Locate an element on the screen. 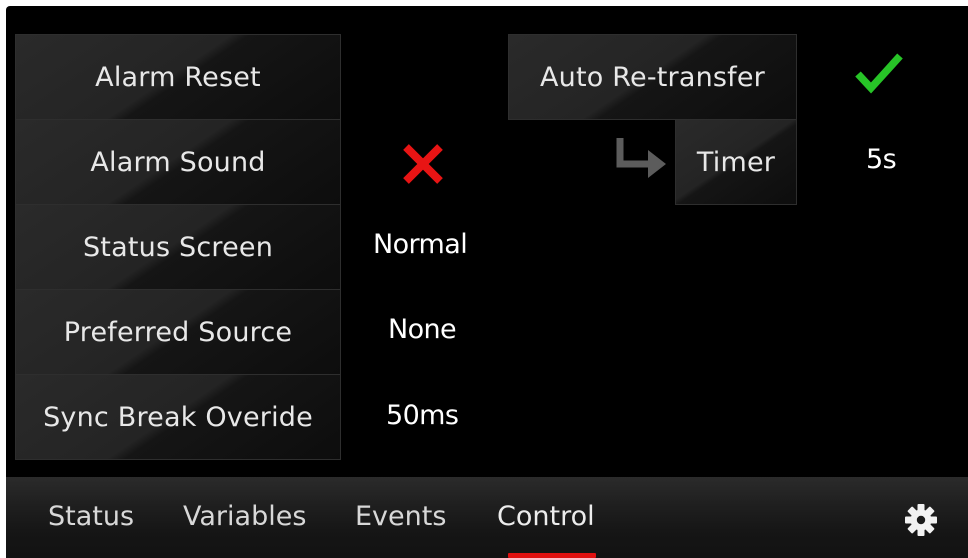 This screenshot has height=558, width=968. status-screen-value: Normal is located at coordinates (420, 244).